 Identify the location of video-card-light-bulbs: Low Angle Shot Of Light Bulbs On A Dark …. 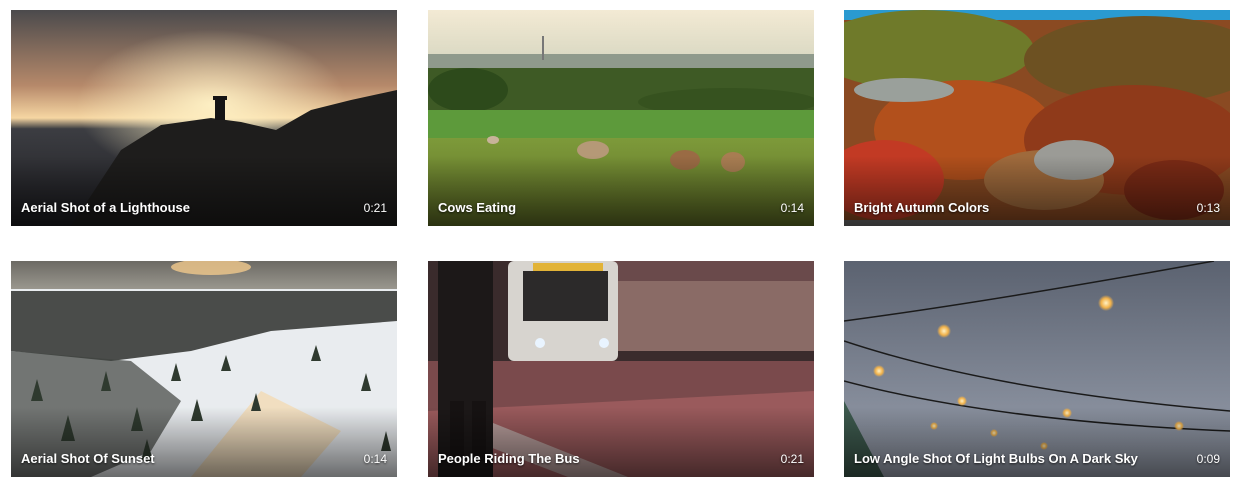
(1037, 369).